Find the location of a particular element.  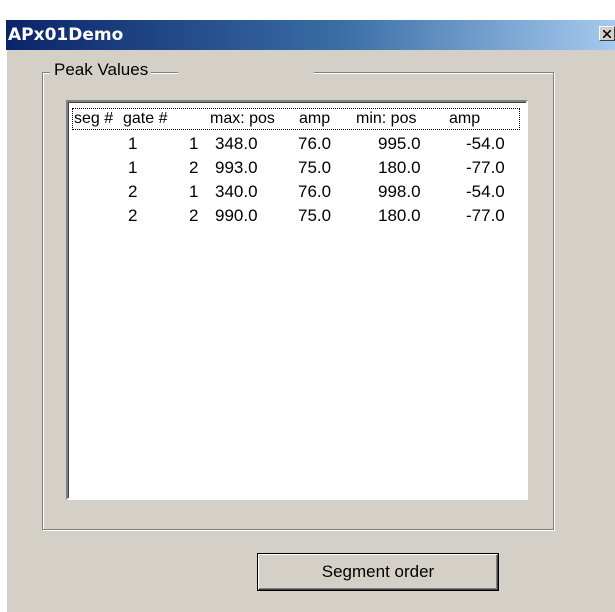

segment-order-button: Segment order is located at coordinates (378, 572).